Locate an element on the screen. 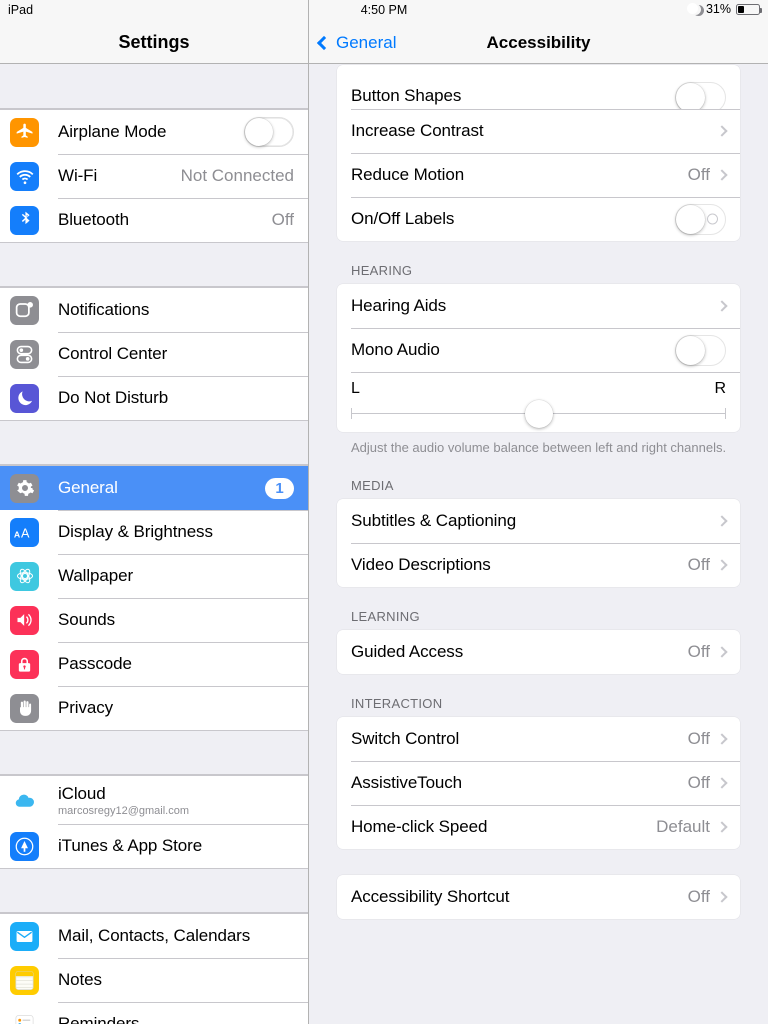 The image size is (768, 1024). sidebar-item-text: Notifications is located at coordinates (176, 310).